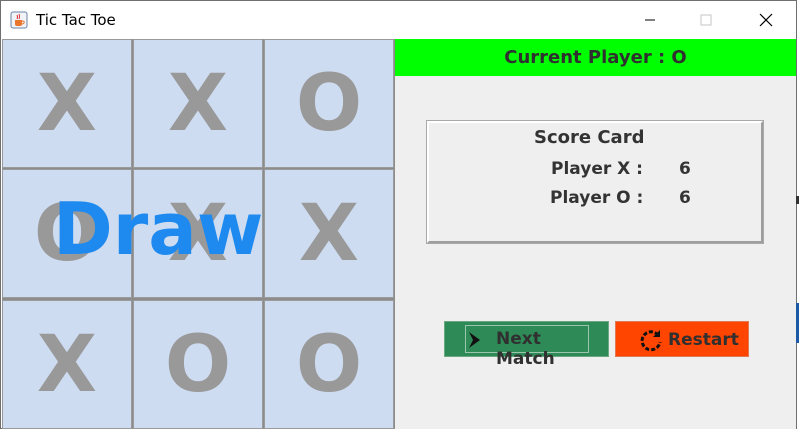 This screenshot has width=799, height=431. What do you see at coordinates (597, 169) in the screenshot?
I see `player-x-label: Player X :` at bounding box center [597, 169].